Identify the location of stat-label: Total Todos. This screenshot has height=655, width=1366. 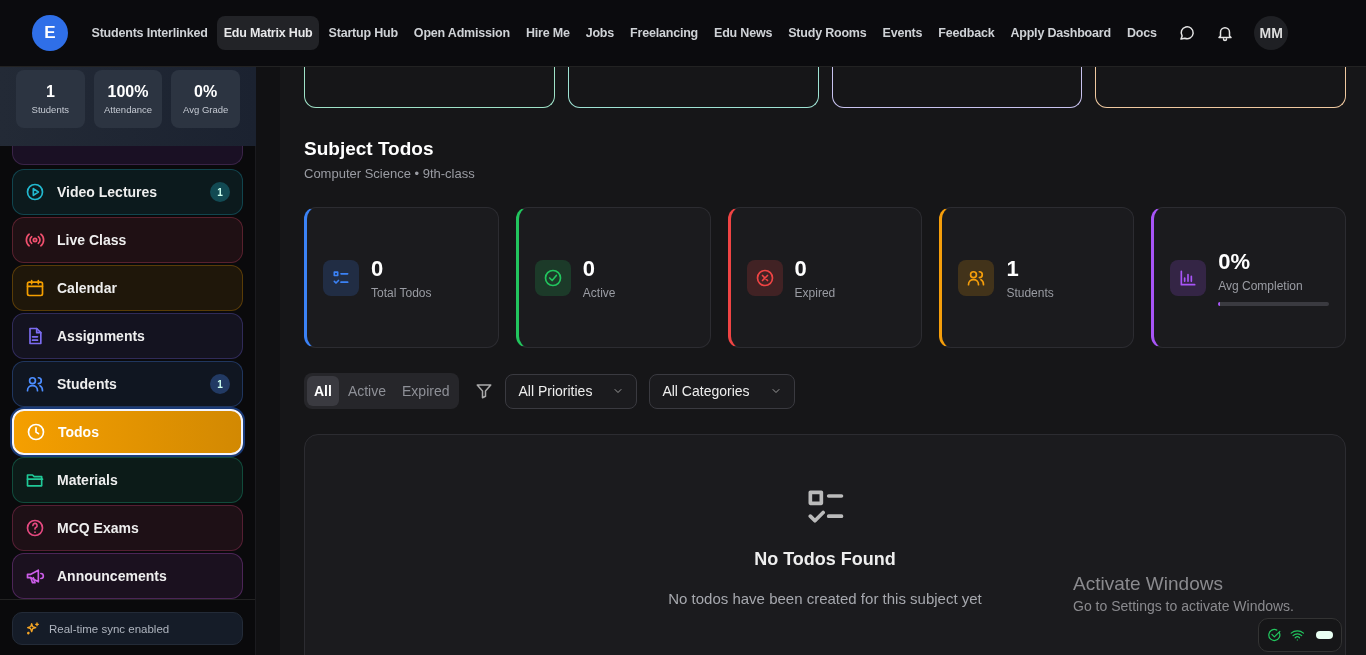
(402, 292).